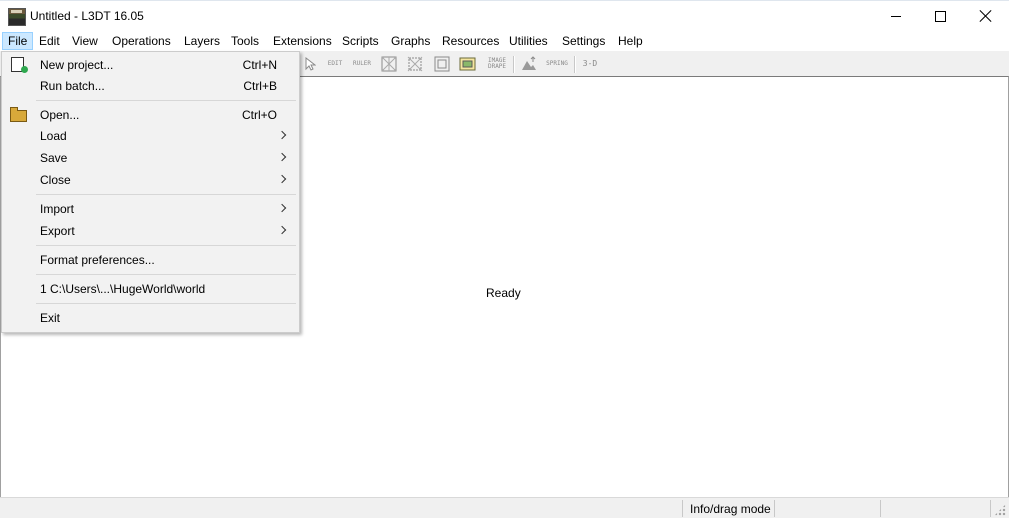 This screenshot has height=518, width=1009. What do you see at coordinates (123, 289) in the screenshot?
I see `menu-item-label: 1 C:\Users\...\HugeWorld\world` at bounding box center [123, 289].